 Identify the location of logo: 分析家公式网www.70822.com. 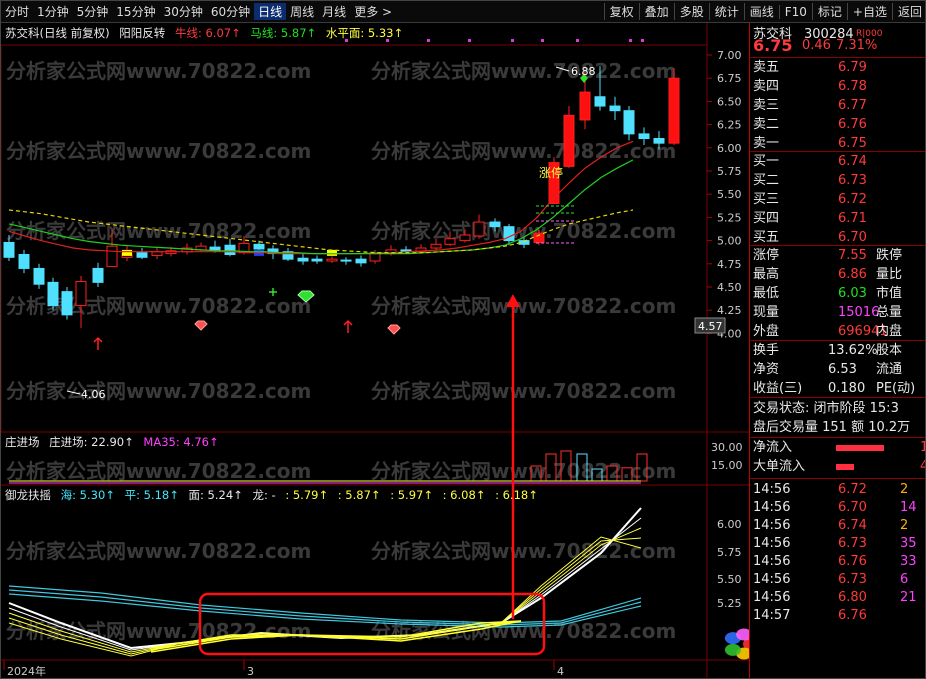
(736, 644).